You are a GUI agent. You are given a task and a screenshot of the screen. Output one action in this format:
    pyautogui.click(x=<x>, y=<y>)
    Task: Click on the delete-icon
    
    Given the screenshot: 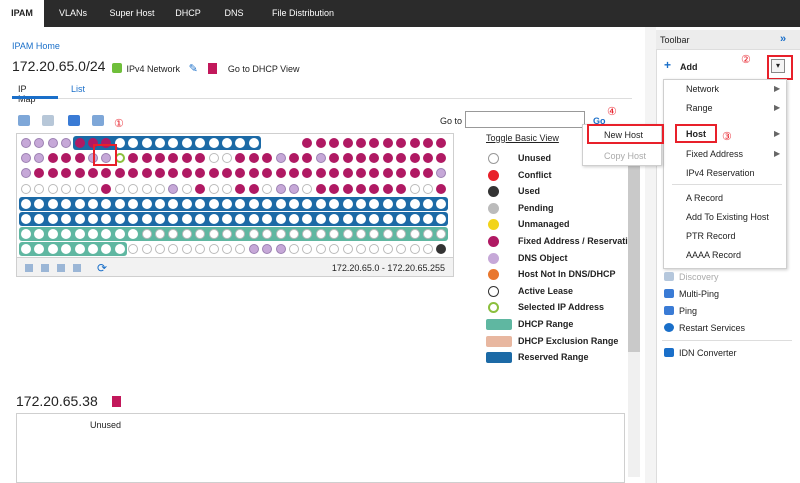 What is the action you would take?
    pyautogui.click(x=98, y=120)
    